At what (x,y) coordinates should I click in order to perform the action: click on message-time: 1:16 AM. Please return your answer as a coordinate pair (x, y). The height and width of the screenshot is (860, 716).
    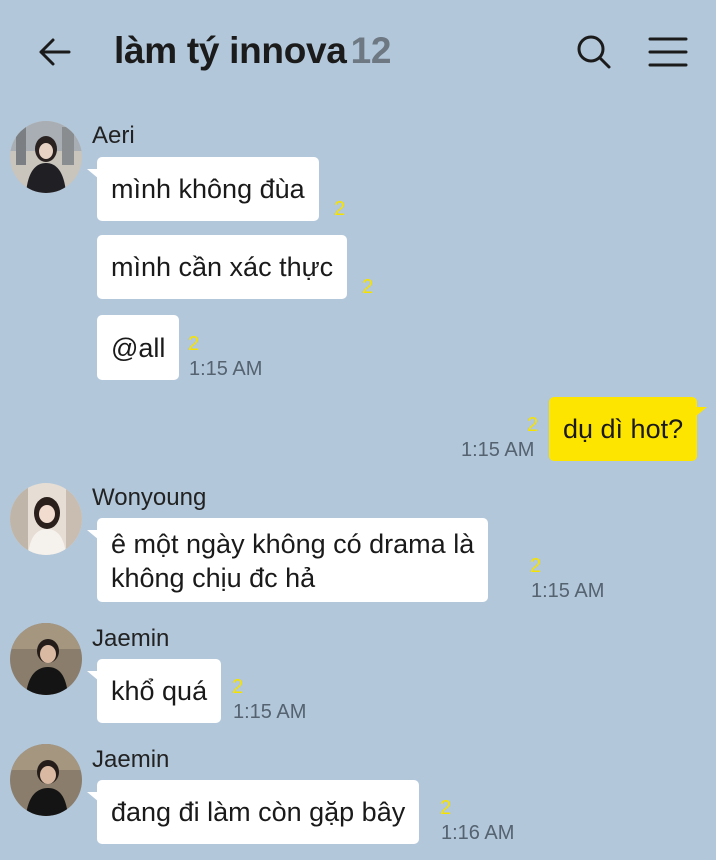
    Looking at the image, I should click on (478, 833).